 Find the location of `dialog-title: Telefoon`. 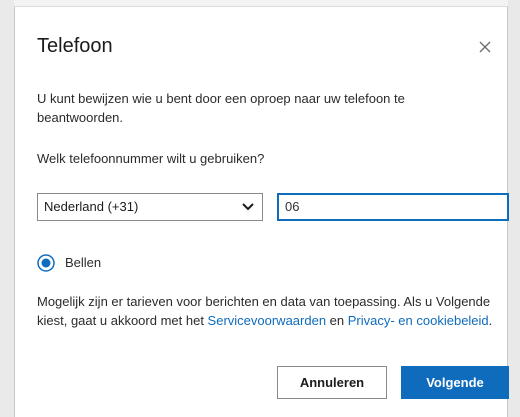

dialog-title: Telefoon is located at coordinates (75, 46).